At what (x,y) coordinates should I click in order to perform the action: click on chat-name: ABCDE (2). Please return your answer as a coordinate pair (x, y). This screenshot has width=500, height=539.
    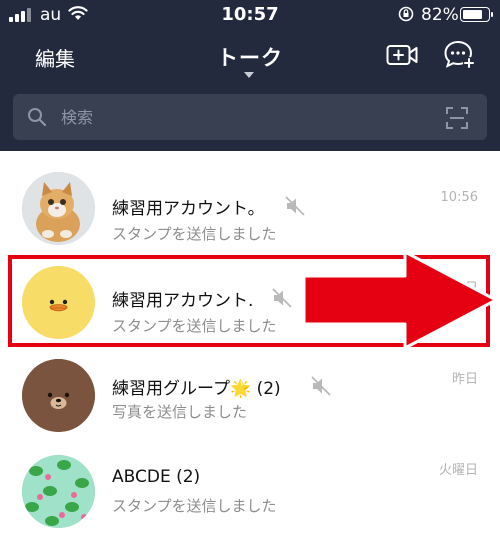
    Looking at the image, I should click on (156, 477).